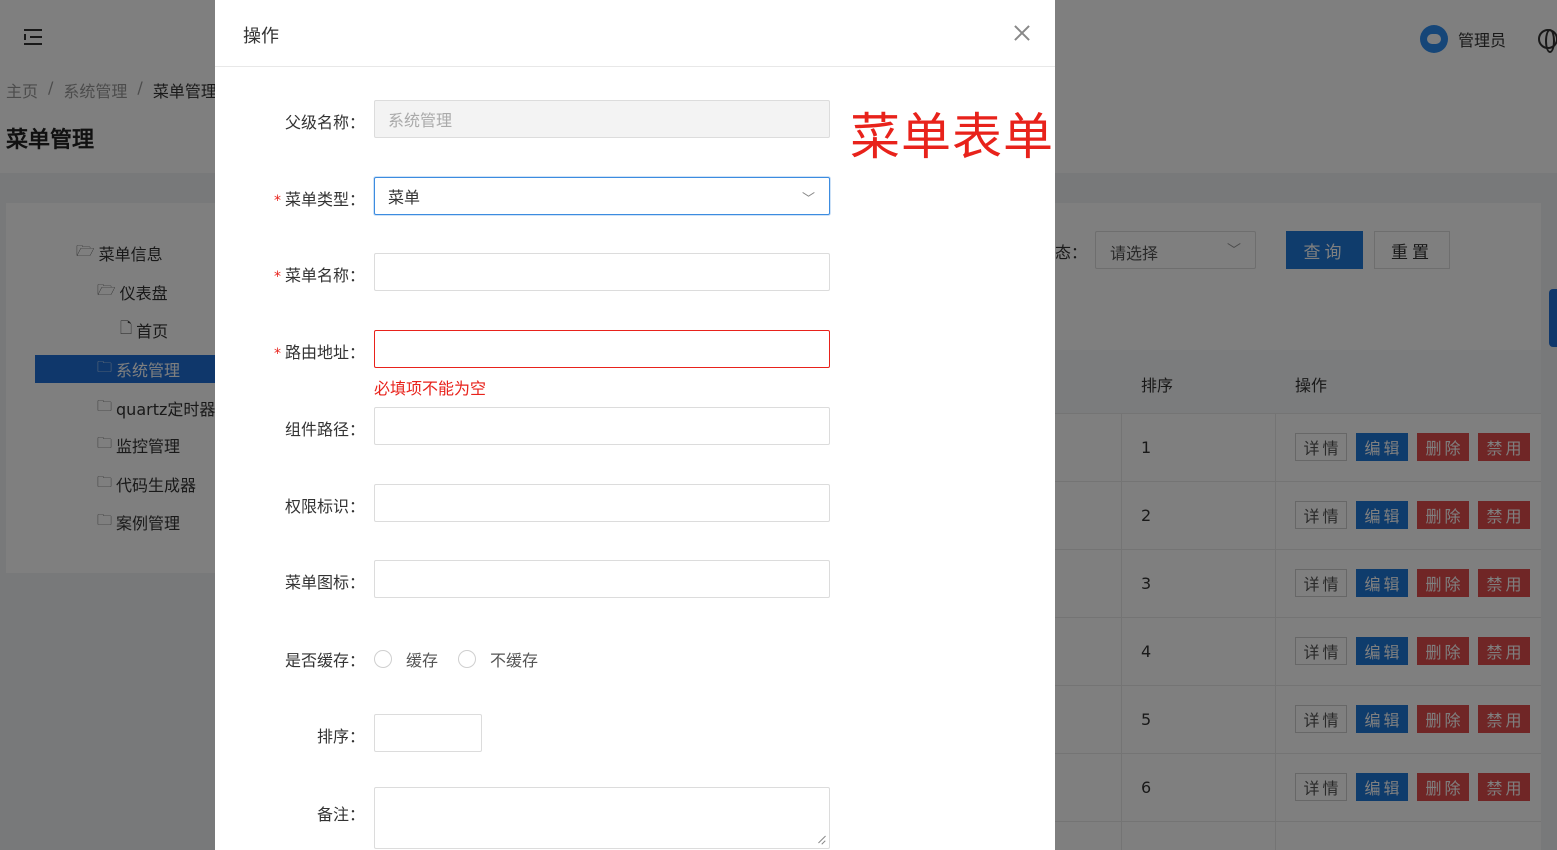  What do you see at coordinates (514, 659) in the screenshot?
I see `no-cache-radio-label: 不缓存` at bounding box center [514, 659].